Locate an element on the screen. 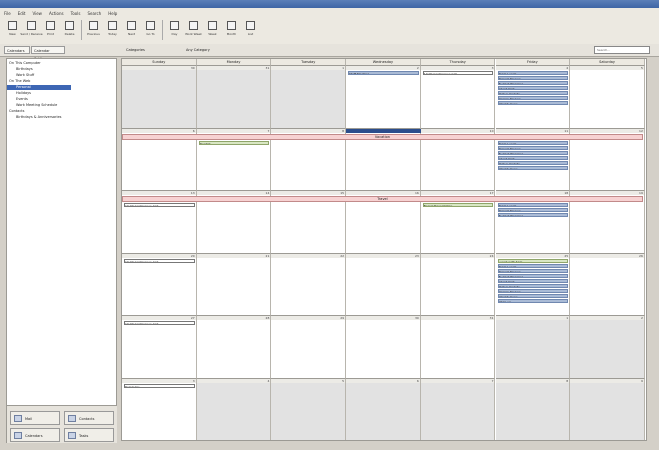 Image resolution: width=659 pixels, height=450 pixels. calendar-item: Birthdays & Anniversaries is located at coordinates (61, 117).